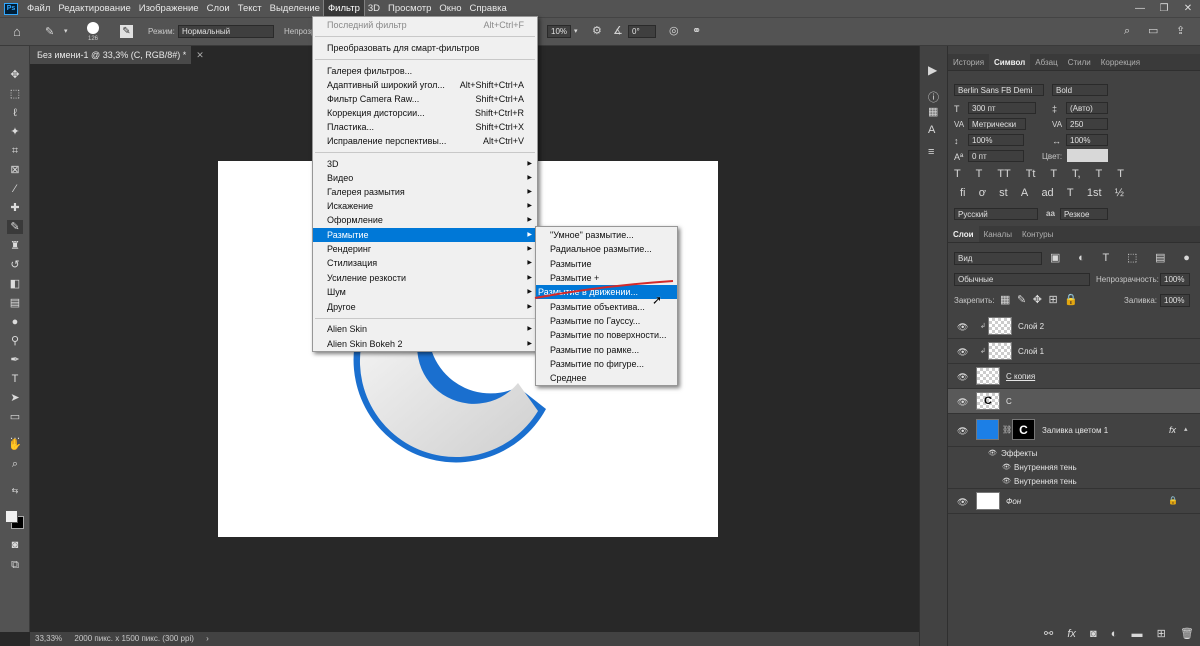 This screenshot has height=646, width=1200. What do you see at coordinates (15, 322) in the screenshot?
I see `blur-tool-icon: ●` at bounding box center [15, 322].